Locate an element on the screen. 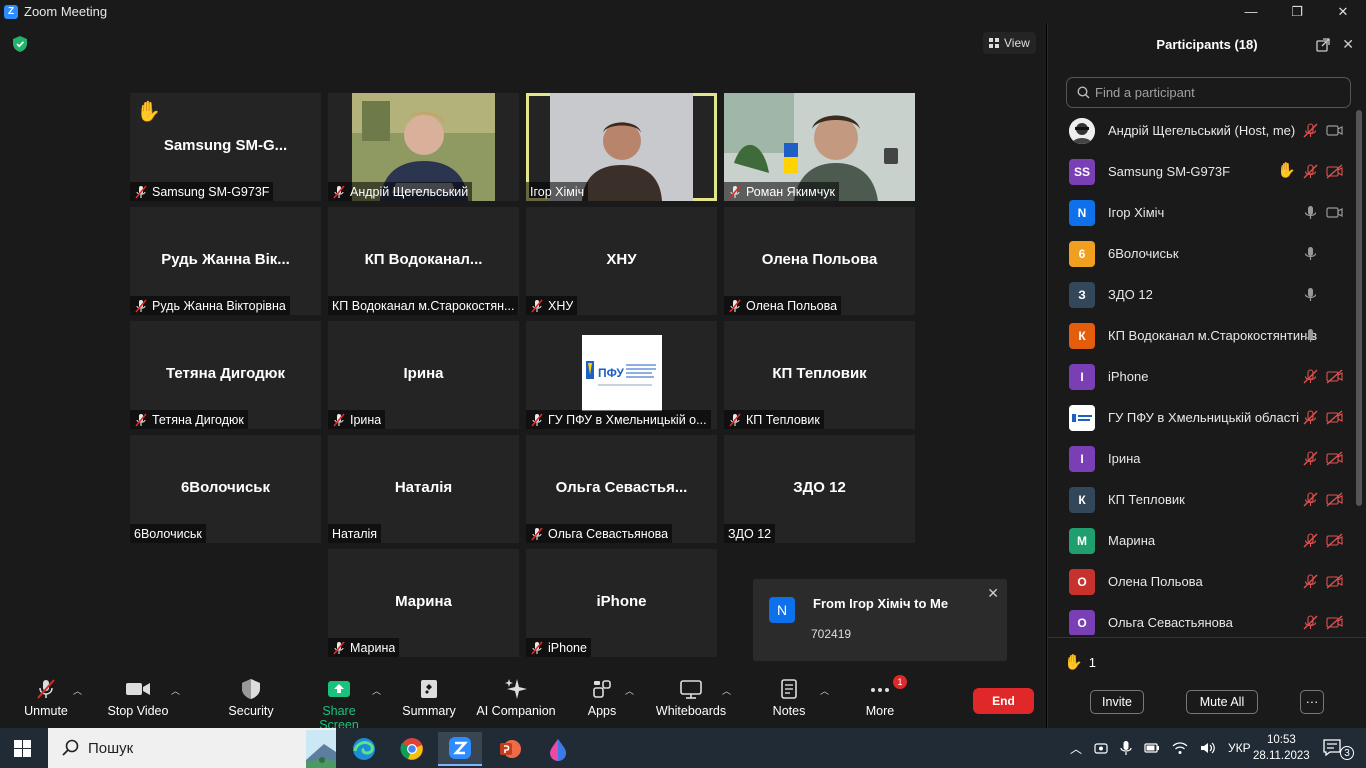  windows-start-icon is located at coordinates (22, 748).